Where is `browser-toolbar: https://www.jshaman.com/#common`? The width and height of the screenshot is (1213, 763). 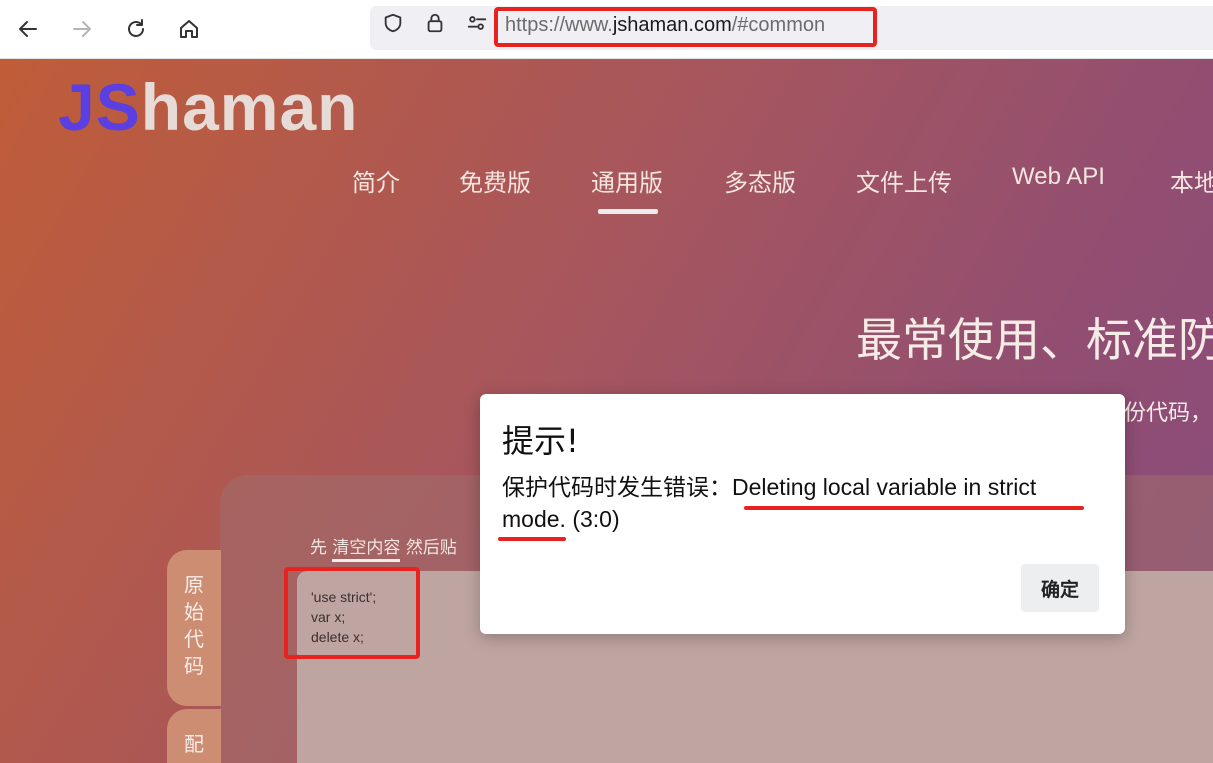 browser-toolbar: https://www.jshaman.com/#common is located at coordinates (606, 29).